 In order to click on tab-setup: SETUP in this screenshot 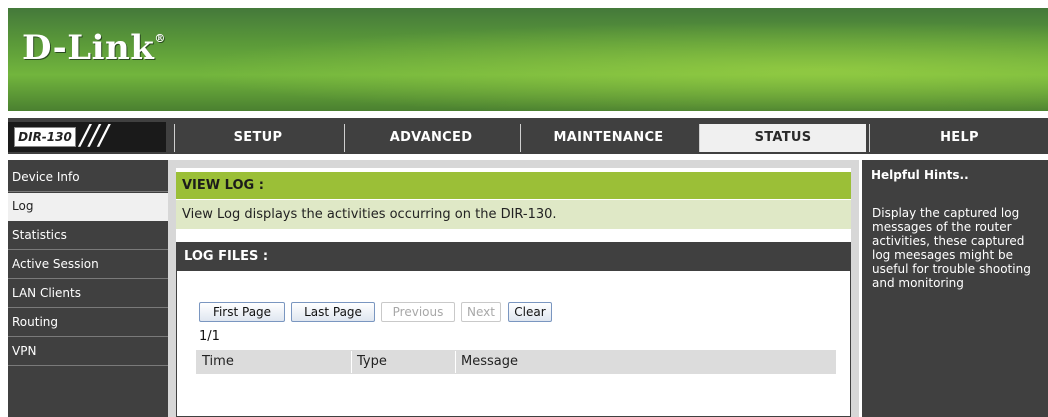, I will do `click(257, 138)`.